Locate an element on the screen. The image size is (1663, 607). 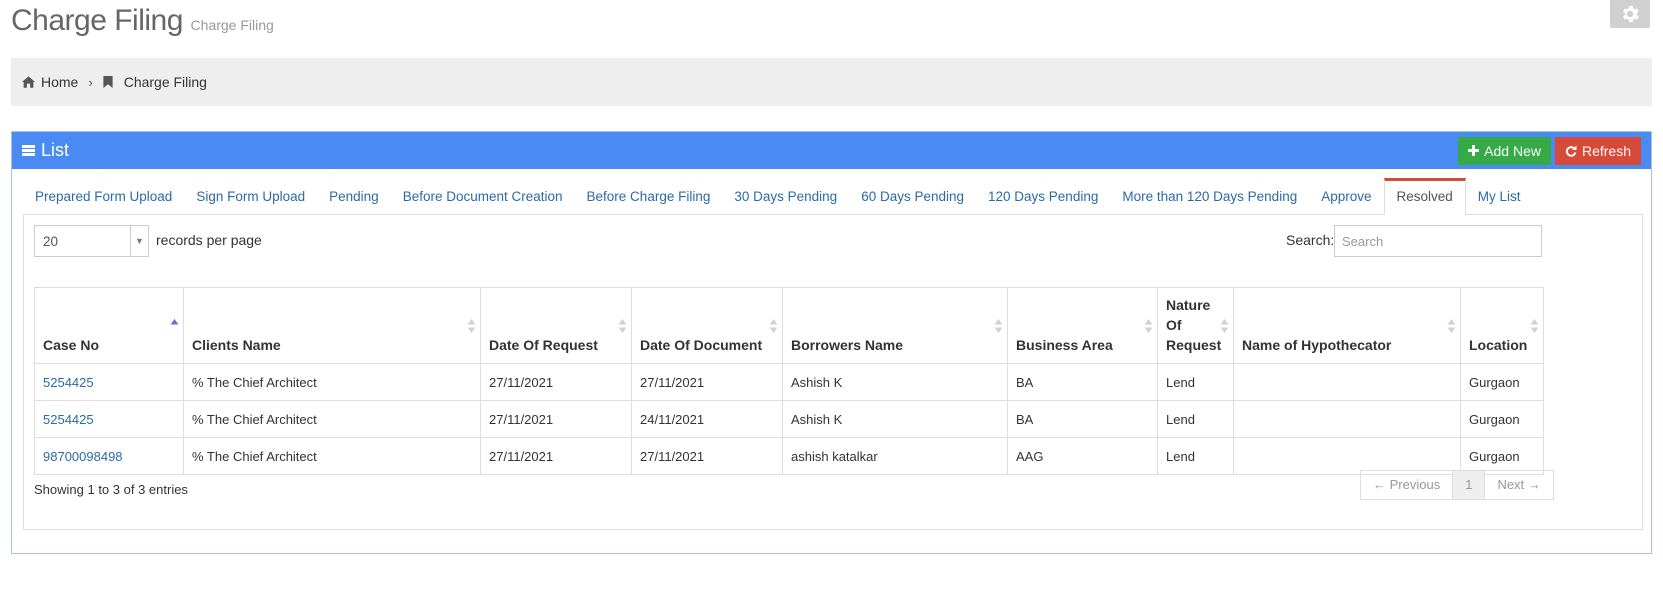
pagination: ← Previous 1 Next → is located at coordinates (1457, 485).